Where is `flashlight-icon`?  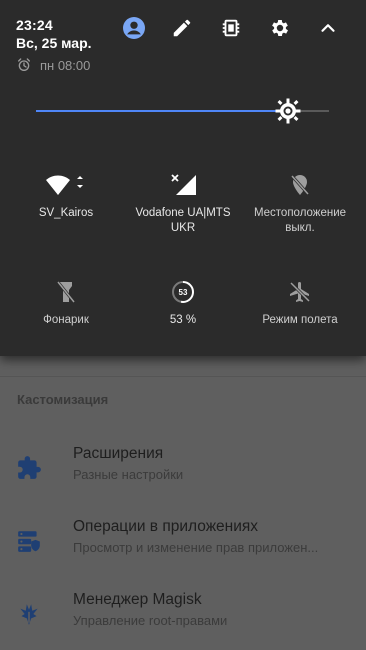
flashlight-icon is located at coordinates (66, 292).